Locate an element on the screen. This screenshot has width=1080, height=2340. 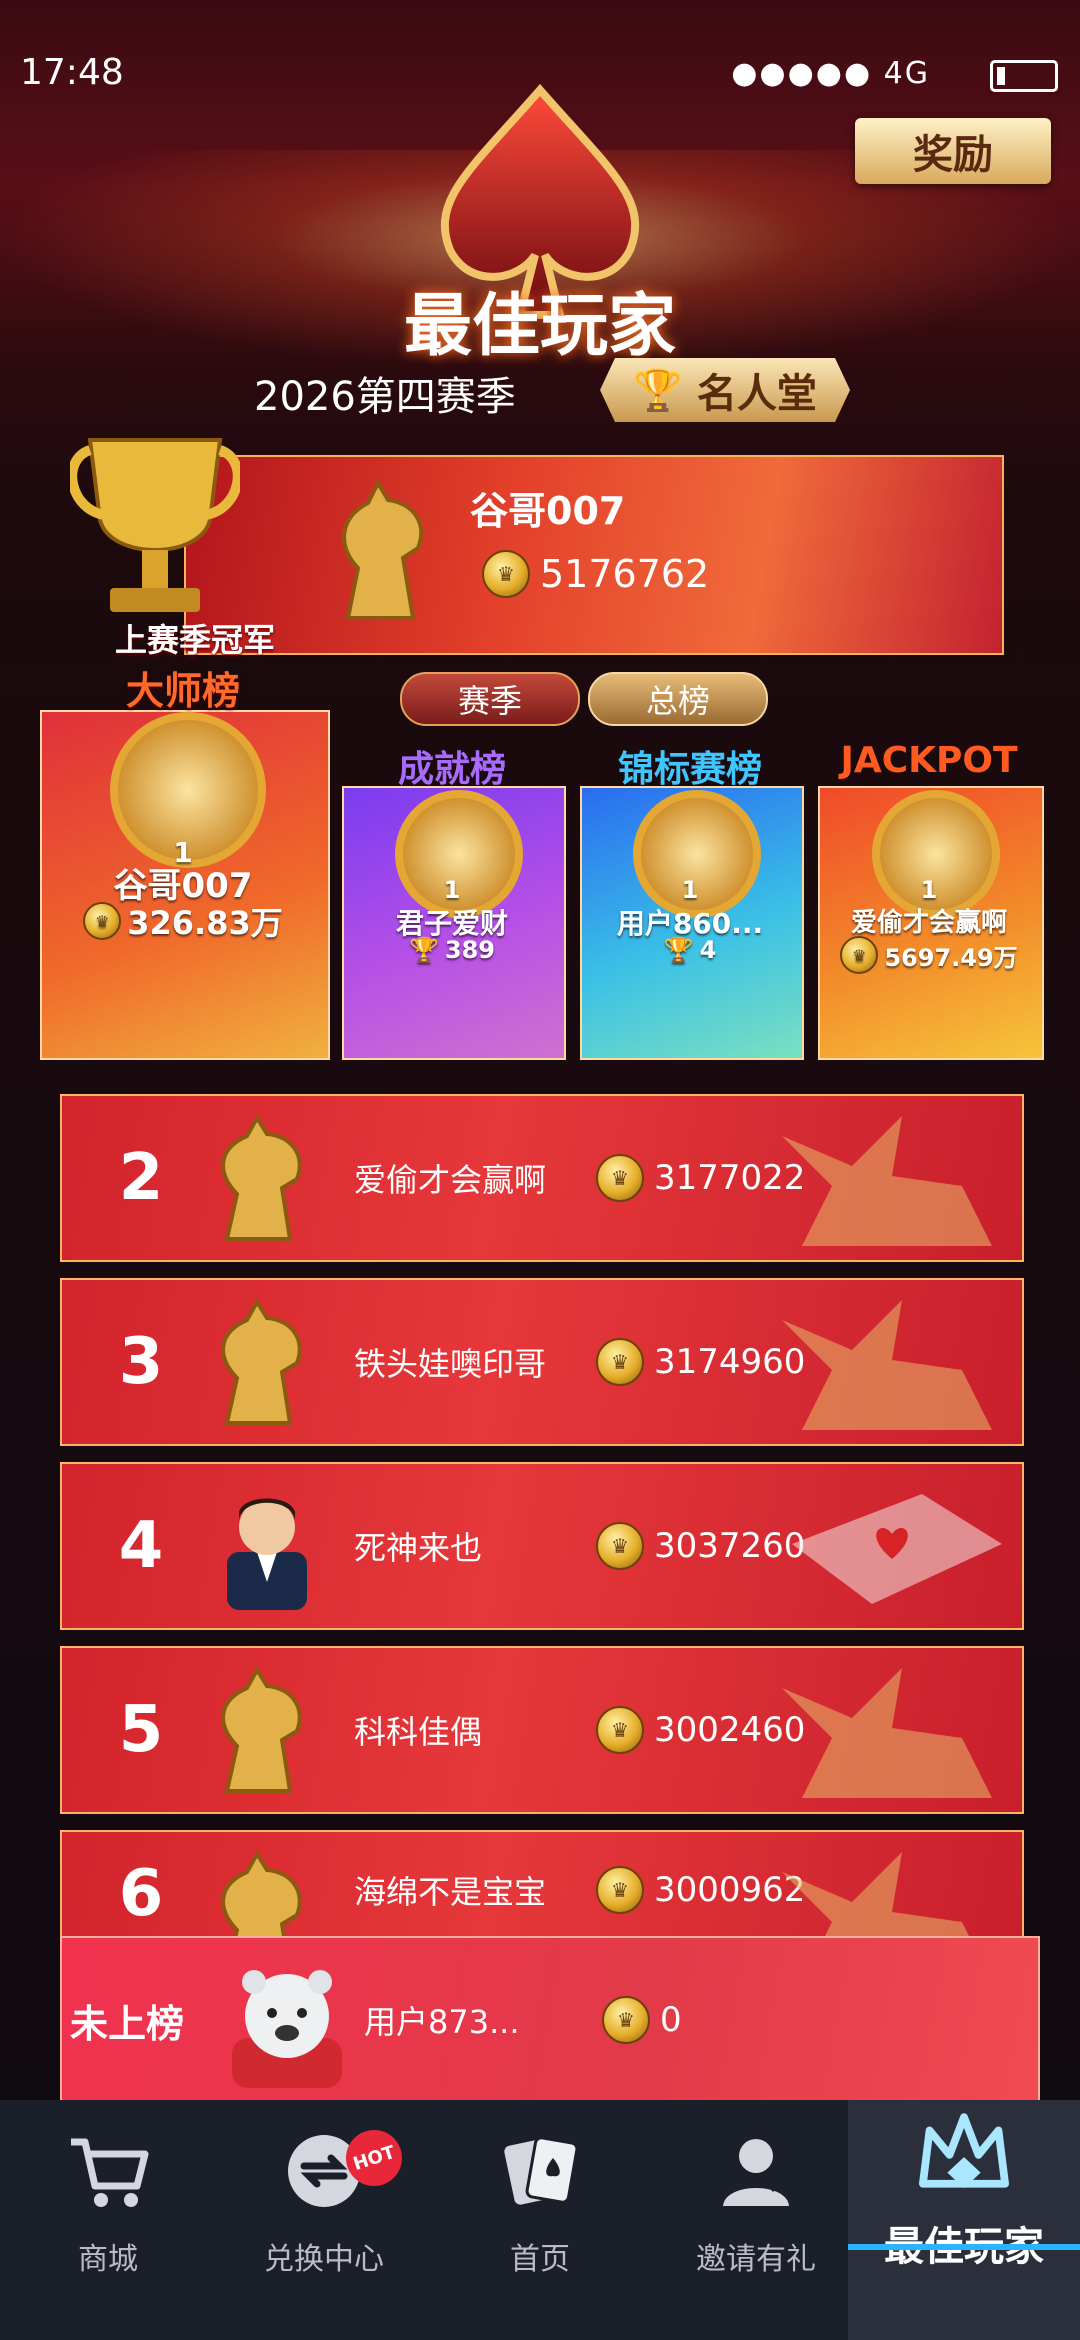
ranking-row: 3 铁头娃噢印哥 ♛ 3174960 is located at coordinates (542, 1362).